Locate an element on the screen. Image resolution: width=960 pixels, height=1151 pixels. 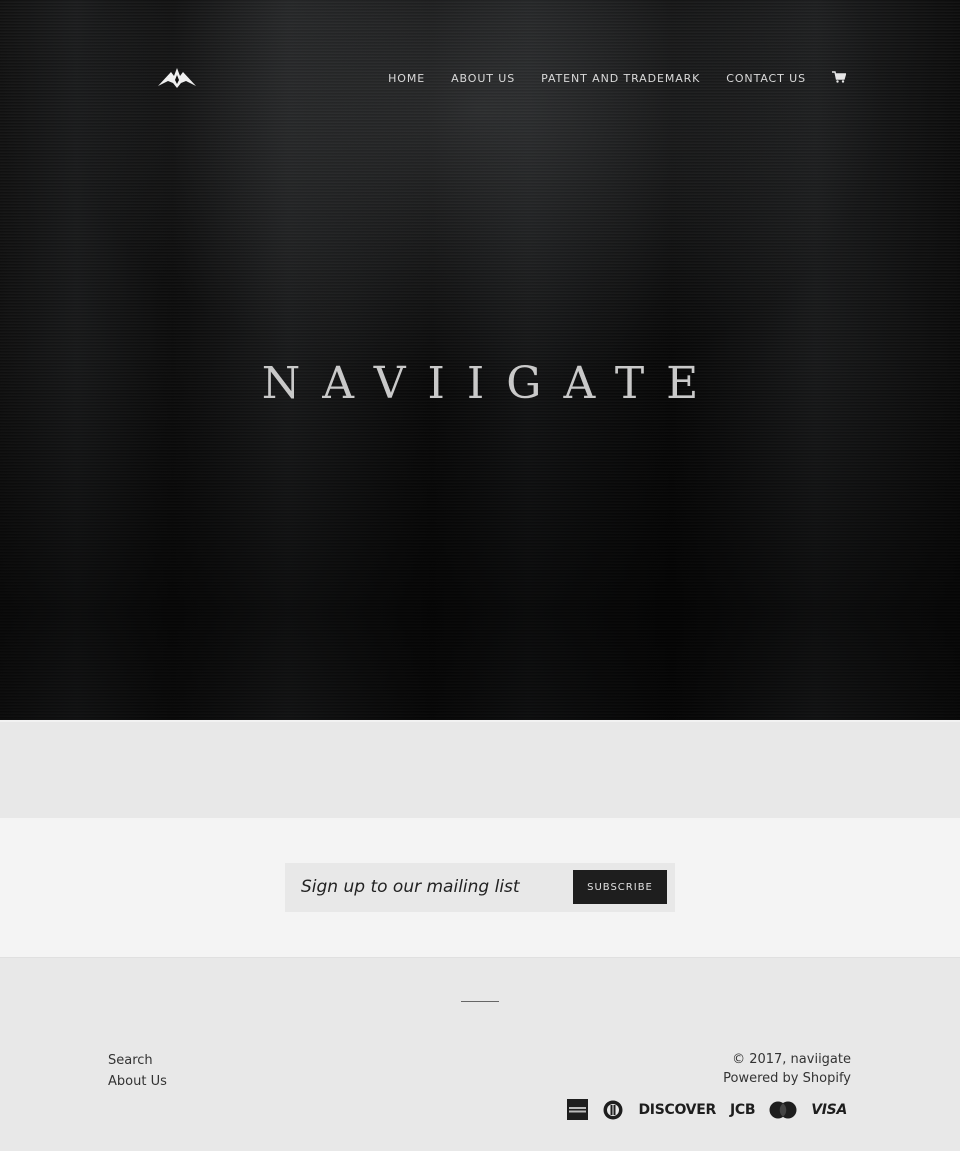
newsletter-email-input is located at coordinates (431, 887).